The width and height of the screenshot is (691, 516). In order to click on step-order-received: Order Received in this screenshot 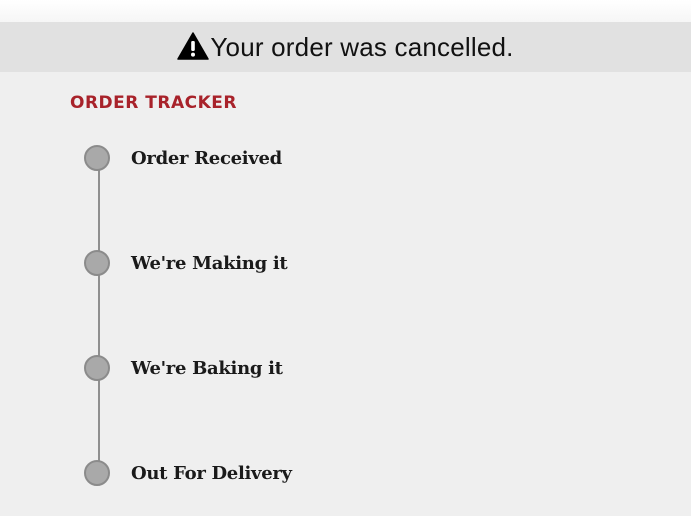, I will do `click(183, 158)`.